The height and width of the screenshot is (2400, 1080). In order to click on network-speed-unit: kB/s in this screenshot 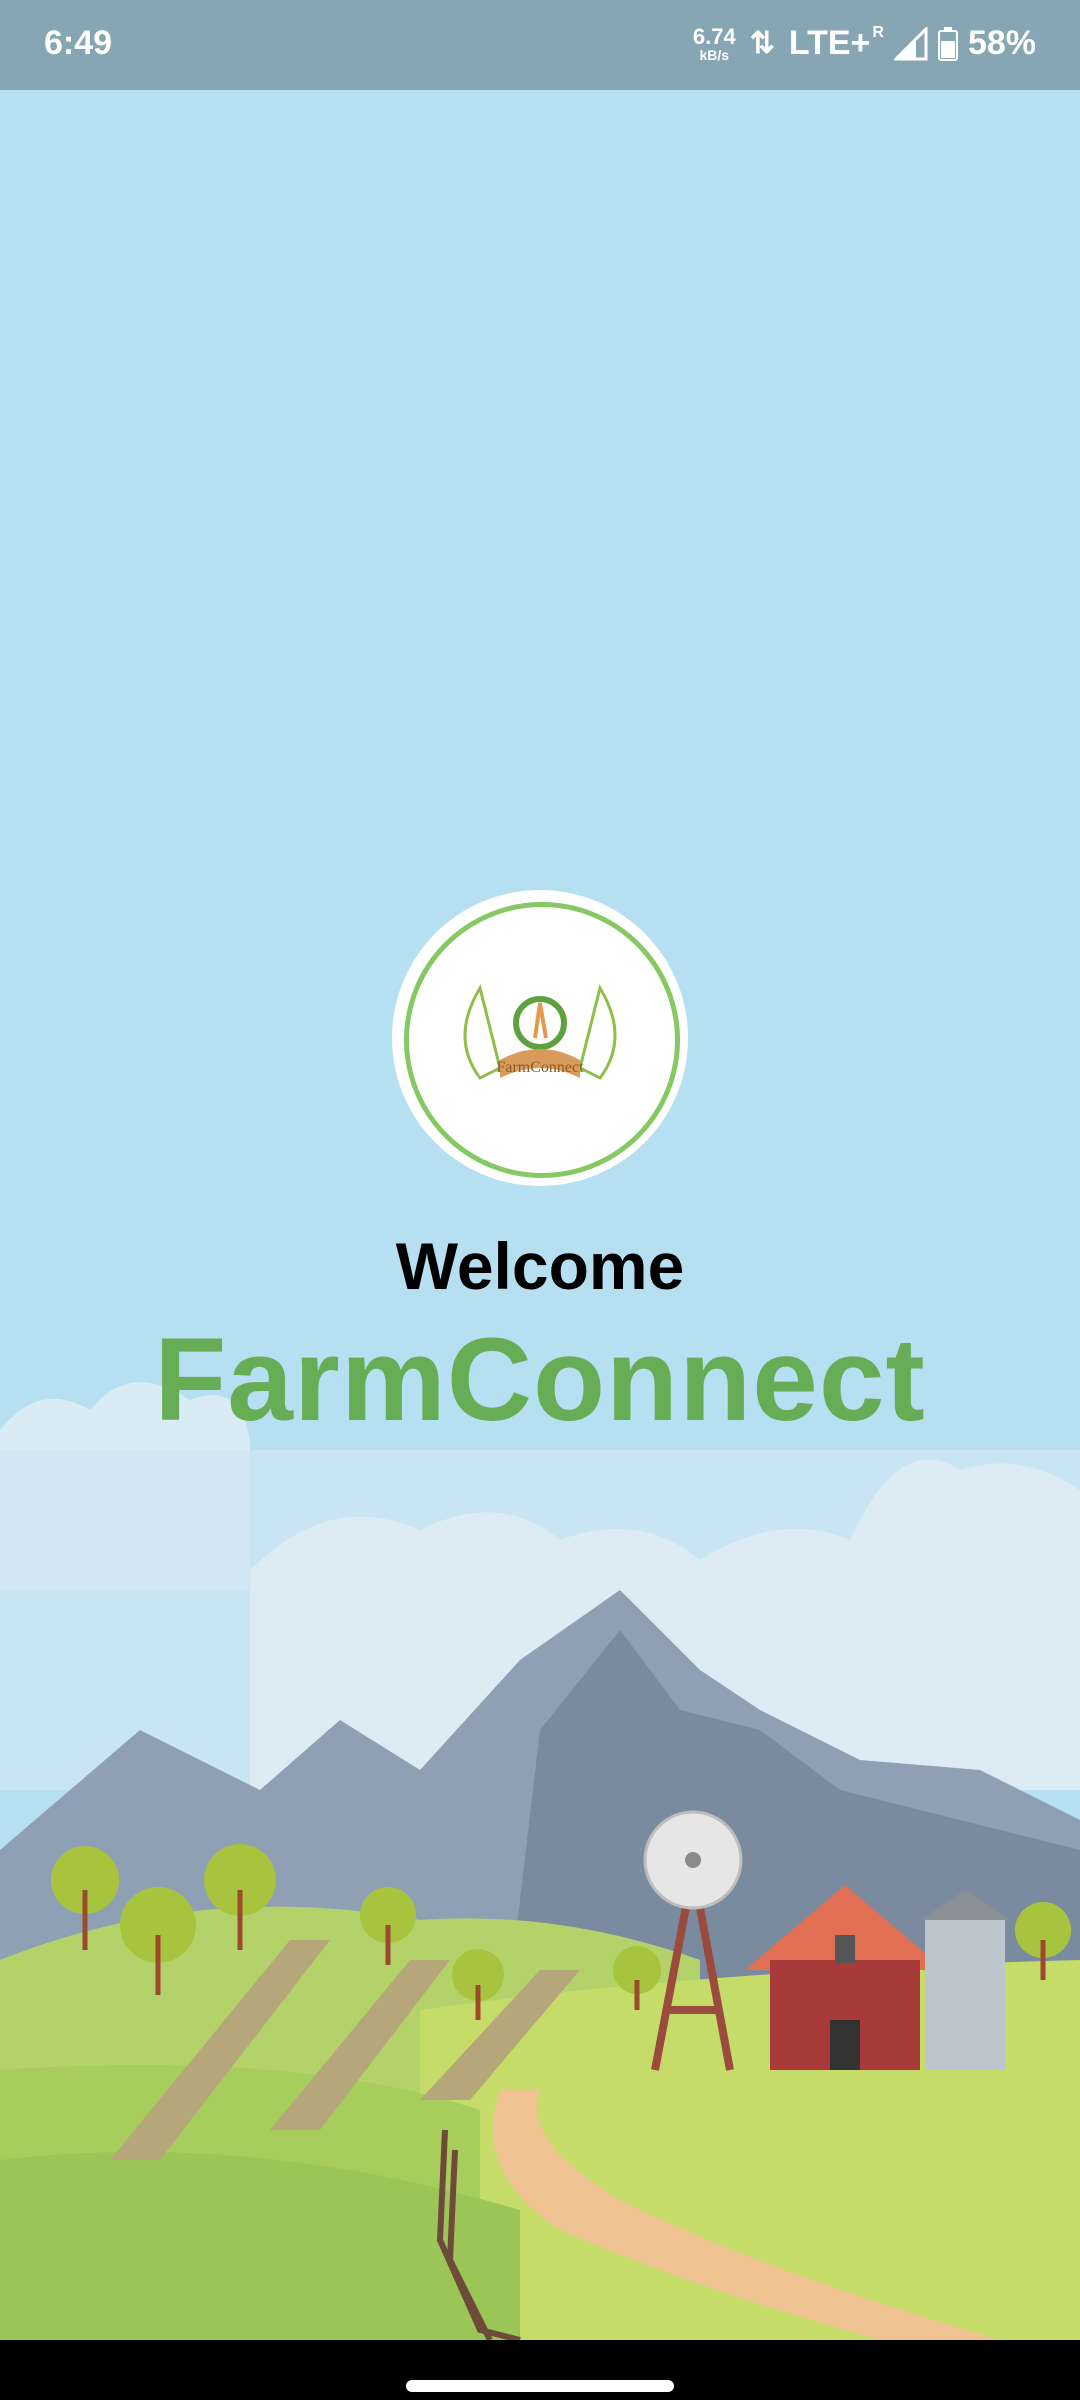, I will do `click(714, 54)`.